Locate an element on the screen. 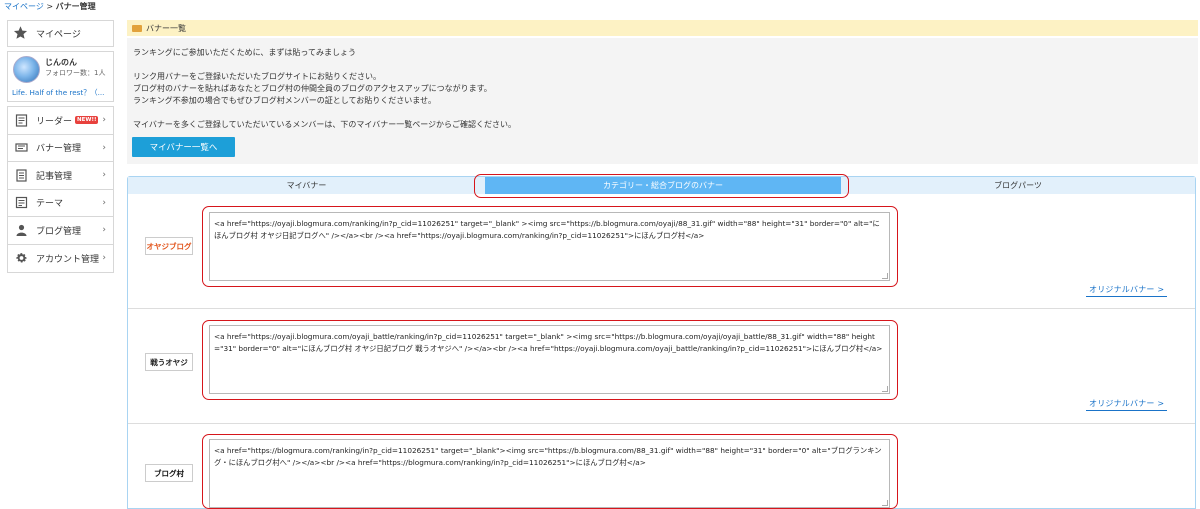 The width and height of the screenshot is (1200, 509). intro-text: リンク用バナーをご登録いただいたブログサイトにお貼りください。 is located at coordinates (257, 76).